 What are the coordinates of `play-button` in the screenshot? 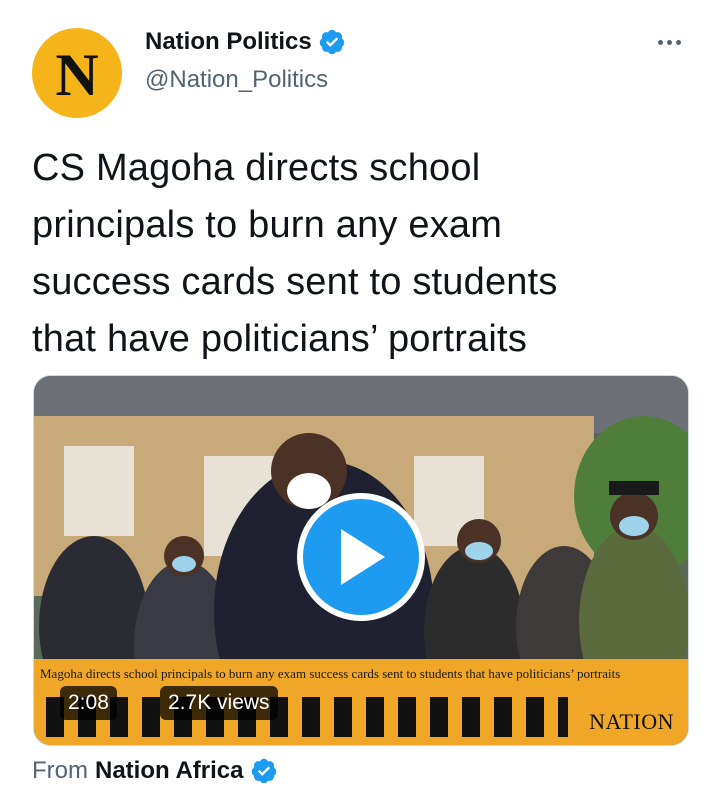 It's located at (361, 557).